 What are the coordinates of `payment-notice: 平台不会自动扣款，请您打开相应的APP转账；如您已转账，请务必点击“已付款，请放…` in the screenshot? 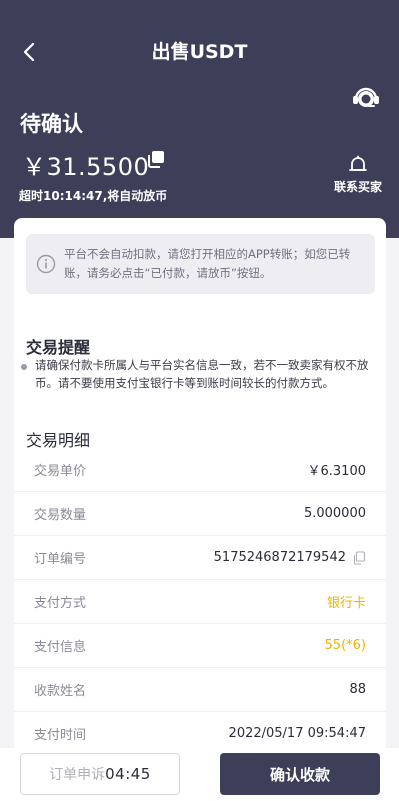 It's located at (200, 264).